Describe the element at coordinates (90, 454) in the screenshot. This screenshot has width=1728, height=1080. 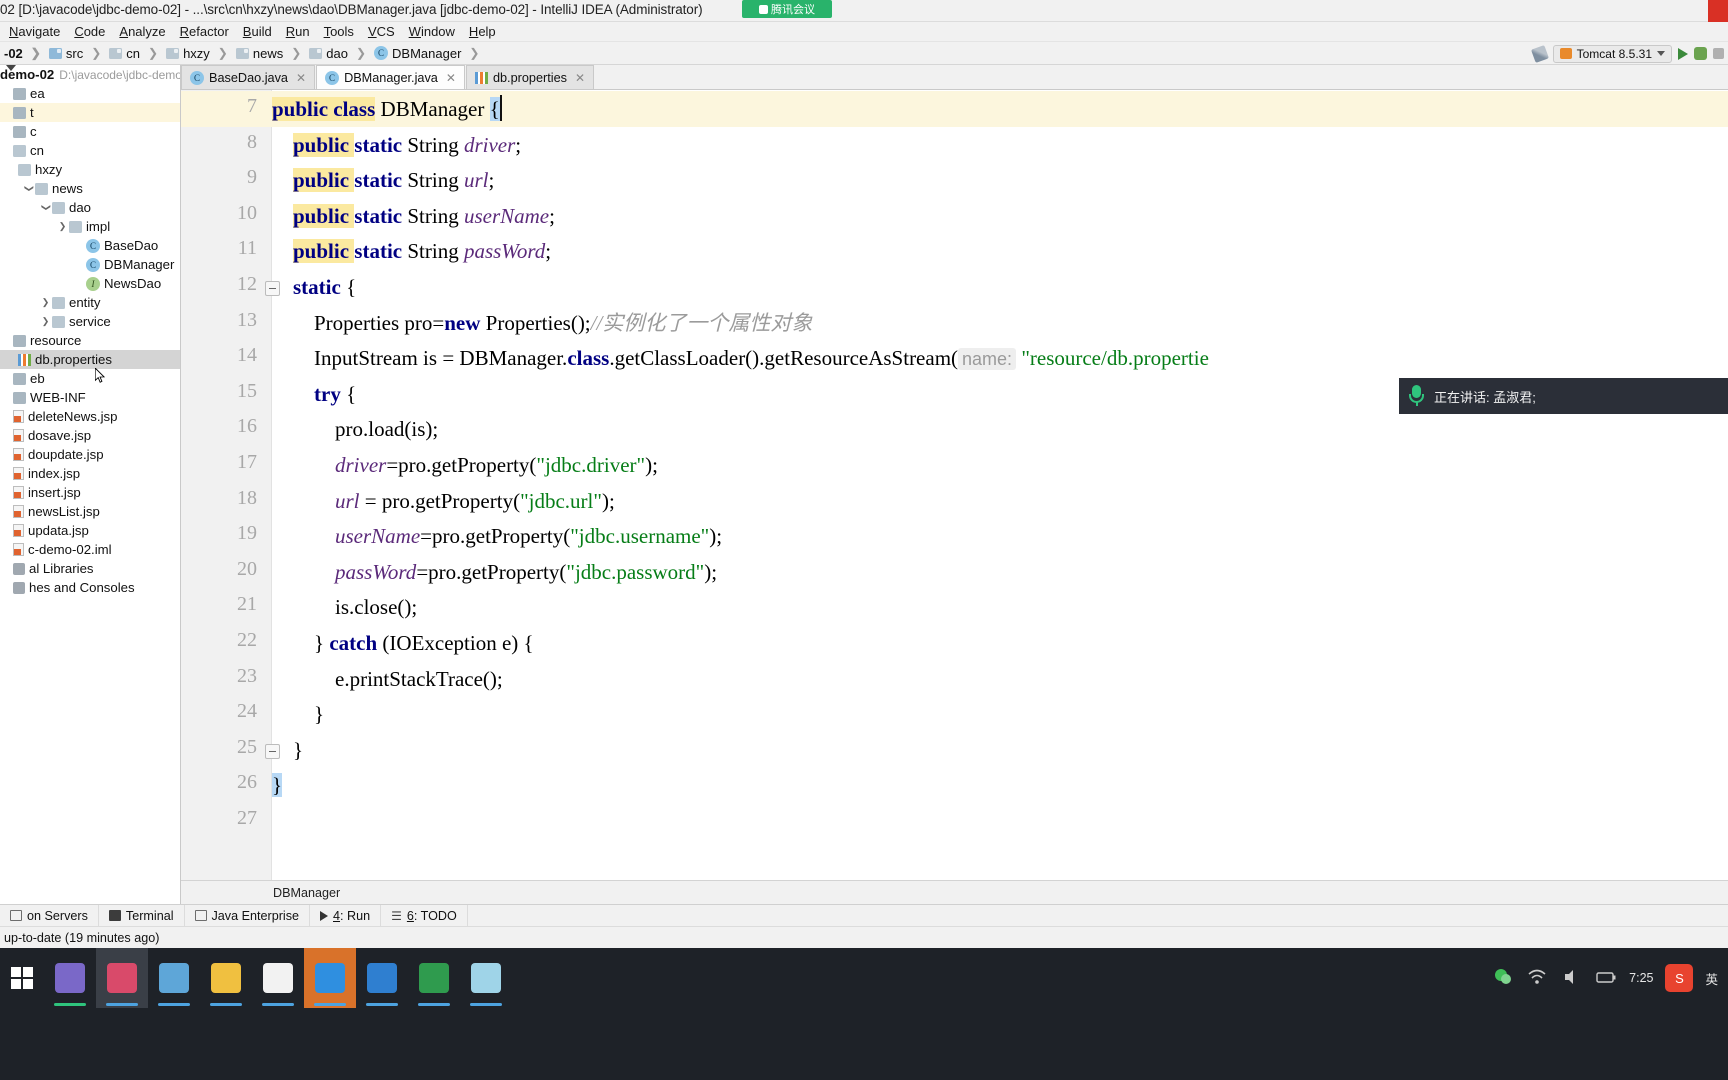
I see `tree-node-doupdate-jsp: doupdate.jsp` at that location.